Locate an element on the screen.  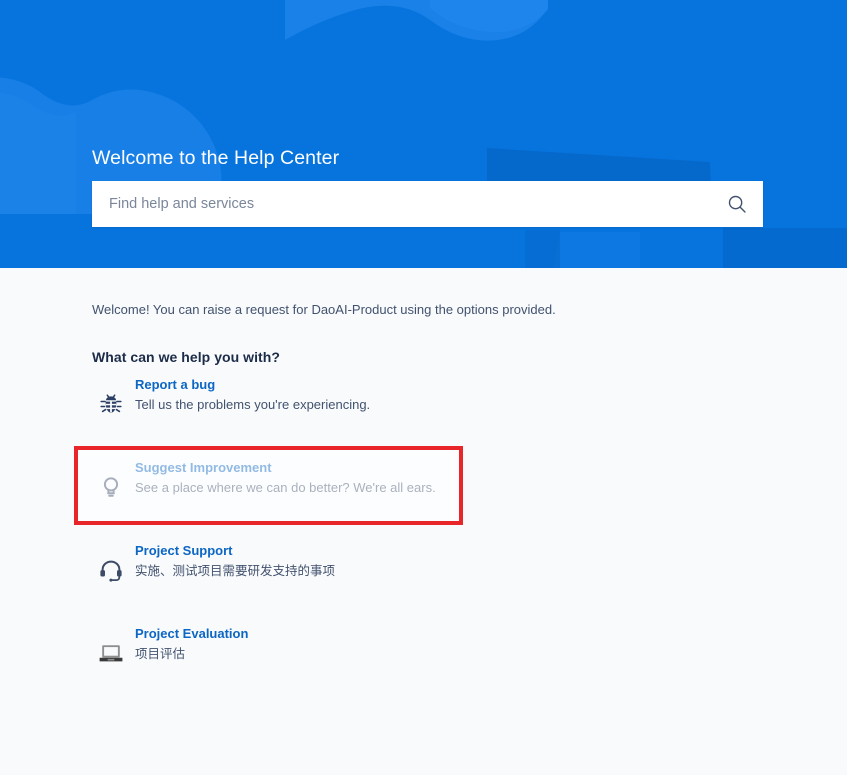
section-heading: What can we help you with? is located at coordinates (186, 357).